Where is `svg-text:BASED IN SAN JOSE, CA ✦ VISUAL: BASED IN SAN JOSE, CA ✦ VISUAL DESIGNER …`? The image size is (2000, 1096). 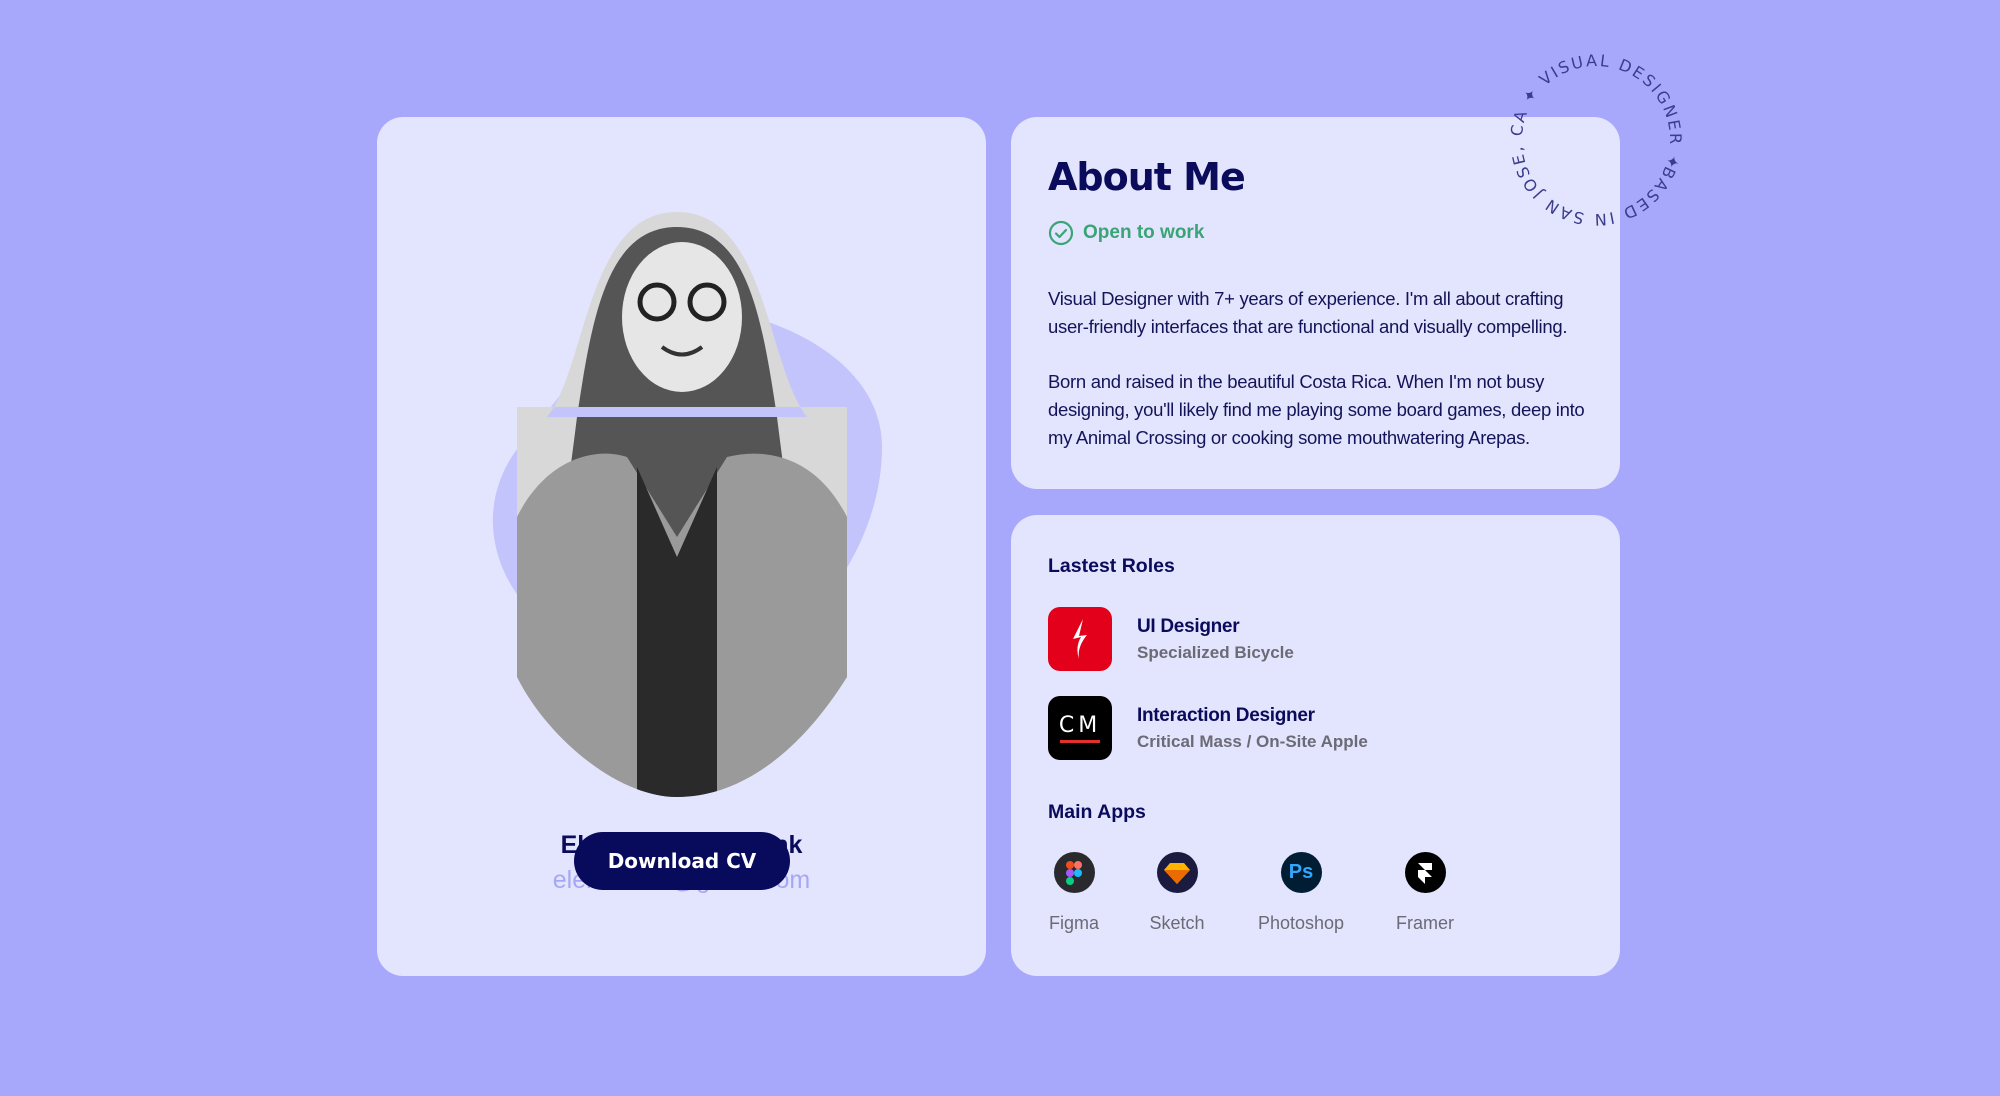
svg-text:BASED IN SAN JOSE, CA ✦ VISUAL: BASED IN SAN JOSE, CA ✦ VISUAL DESIGNER … is located at coordinates (1596, 140).